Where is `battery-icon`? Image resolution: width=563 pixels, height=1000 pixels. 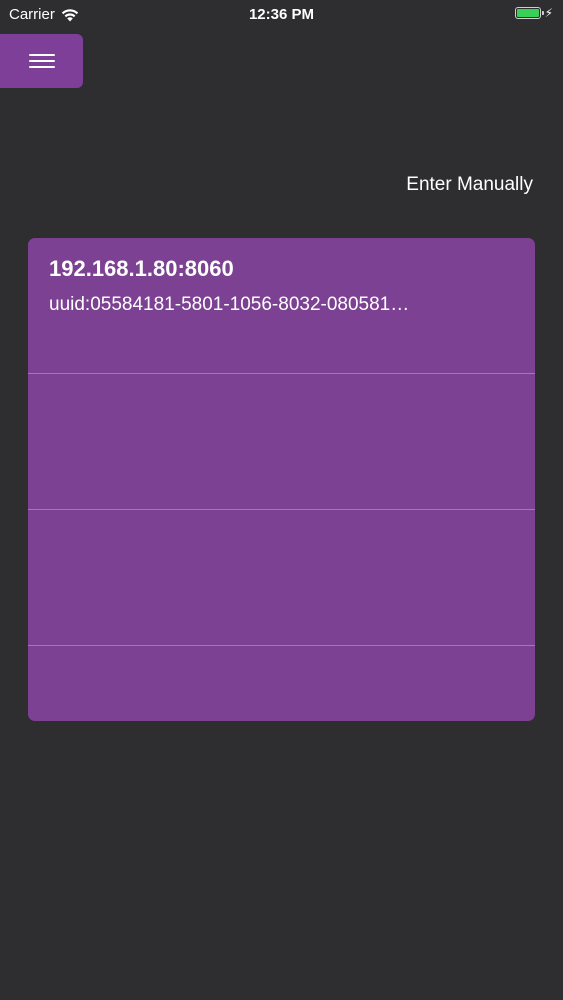
battery-icon is located at coordinates (529, 13).